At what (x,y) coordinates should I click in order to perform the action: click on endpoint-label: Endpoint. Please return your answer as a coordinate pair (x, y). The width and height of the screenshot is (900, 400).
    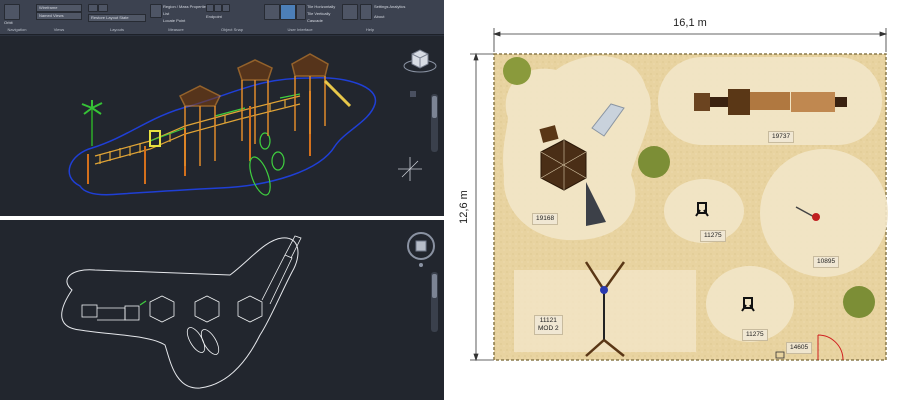
    Looking at the image, I should click on (214, 16).